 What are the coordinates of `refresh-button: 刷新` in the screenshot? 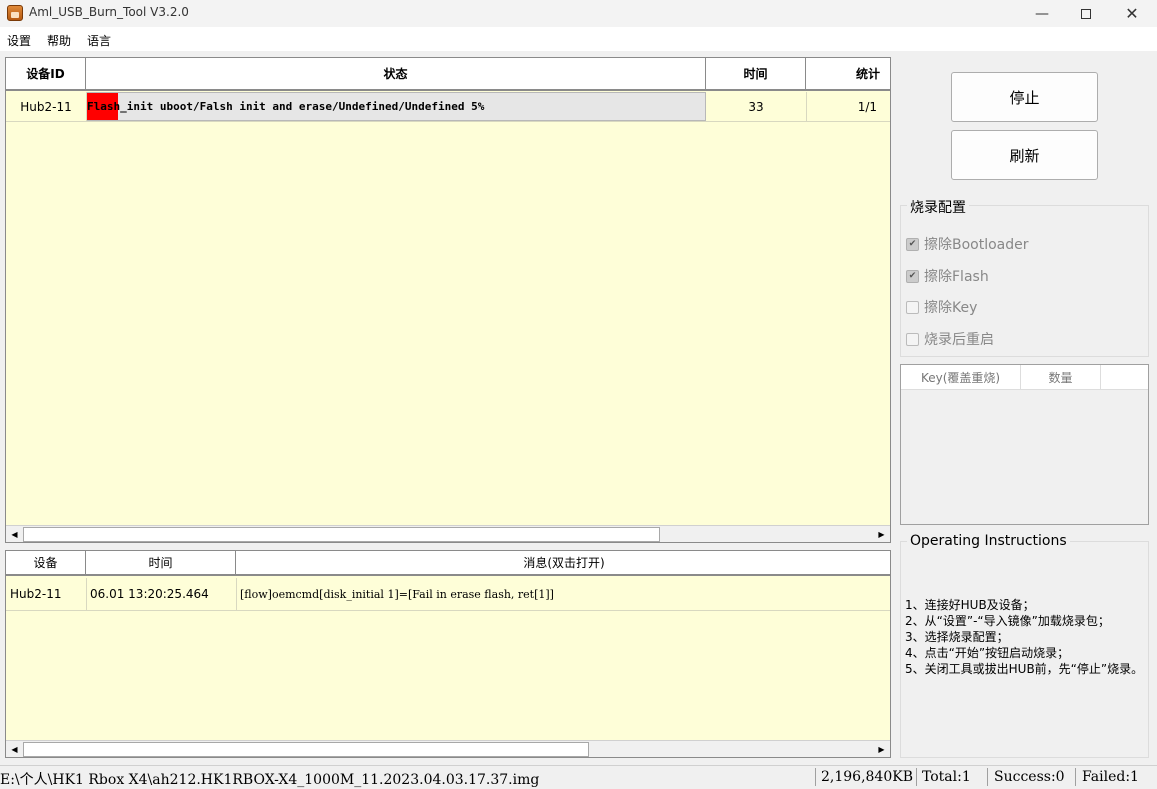 It's located at (1024, 155).